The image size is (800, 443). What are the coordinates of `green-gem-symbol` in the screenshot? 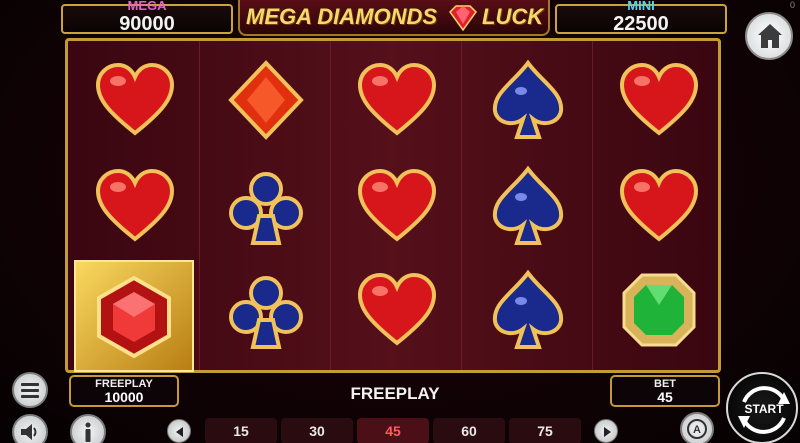 It's located at (659, 310).